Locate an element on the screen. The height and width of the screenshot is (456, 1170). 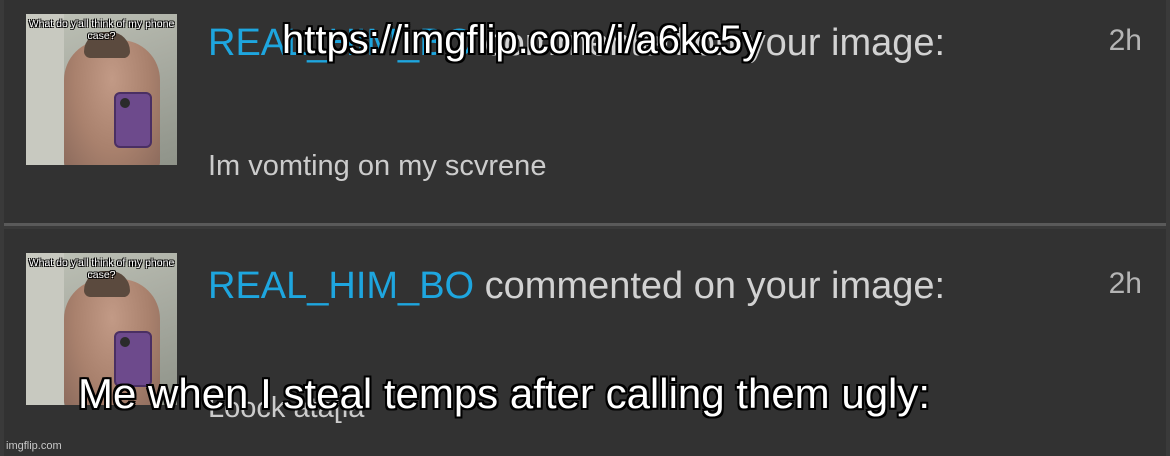
meme-top-text: https://imgflip.com/i/a6kc5y is located at coordinates (522, 40).